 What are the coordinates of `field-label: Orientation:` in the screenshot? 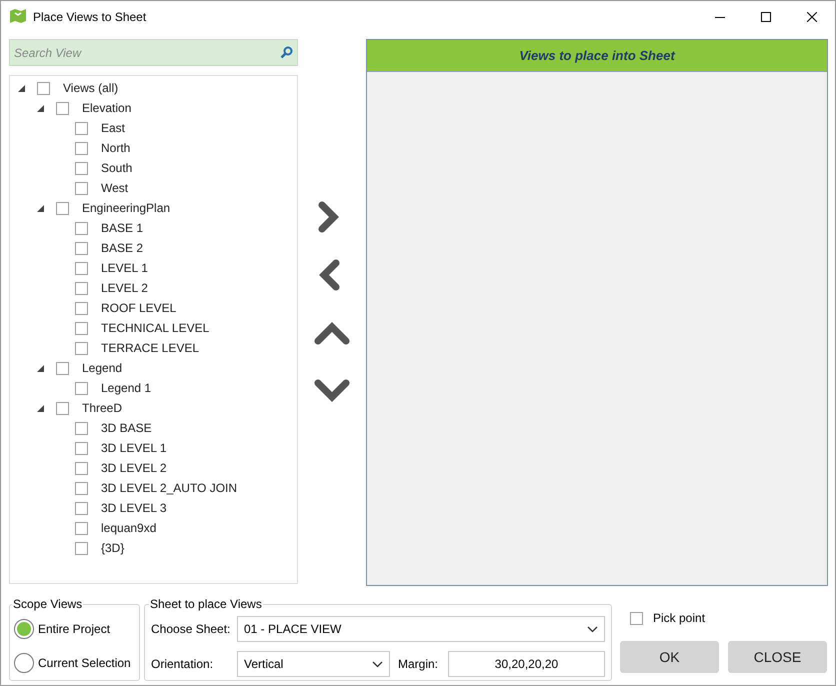 It's located at (182, 664).